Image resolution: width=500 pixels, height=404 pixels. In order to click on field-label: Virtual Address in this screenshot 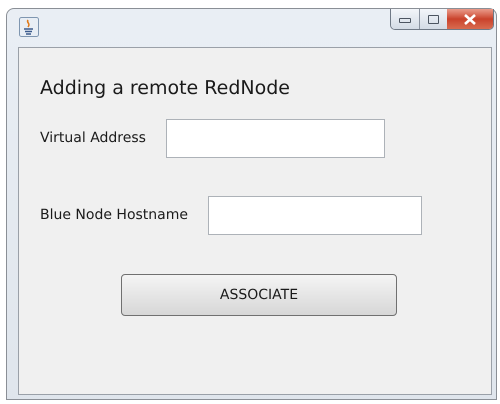, I will do `click(93, 138)`.